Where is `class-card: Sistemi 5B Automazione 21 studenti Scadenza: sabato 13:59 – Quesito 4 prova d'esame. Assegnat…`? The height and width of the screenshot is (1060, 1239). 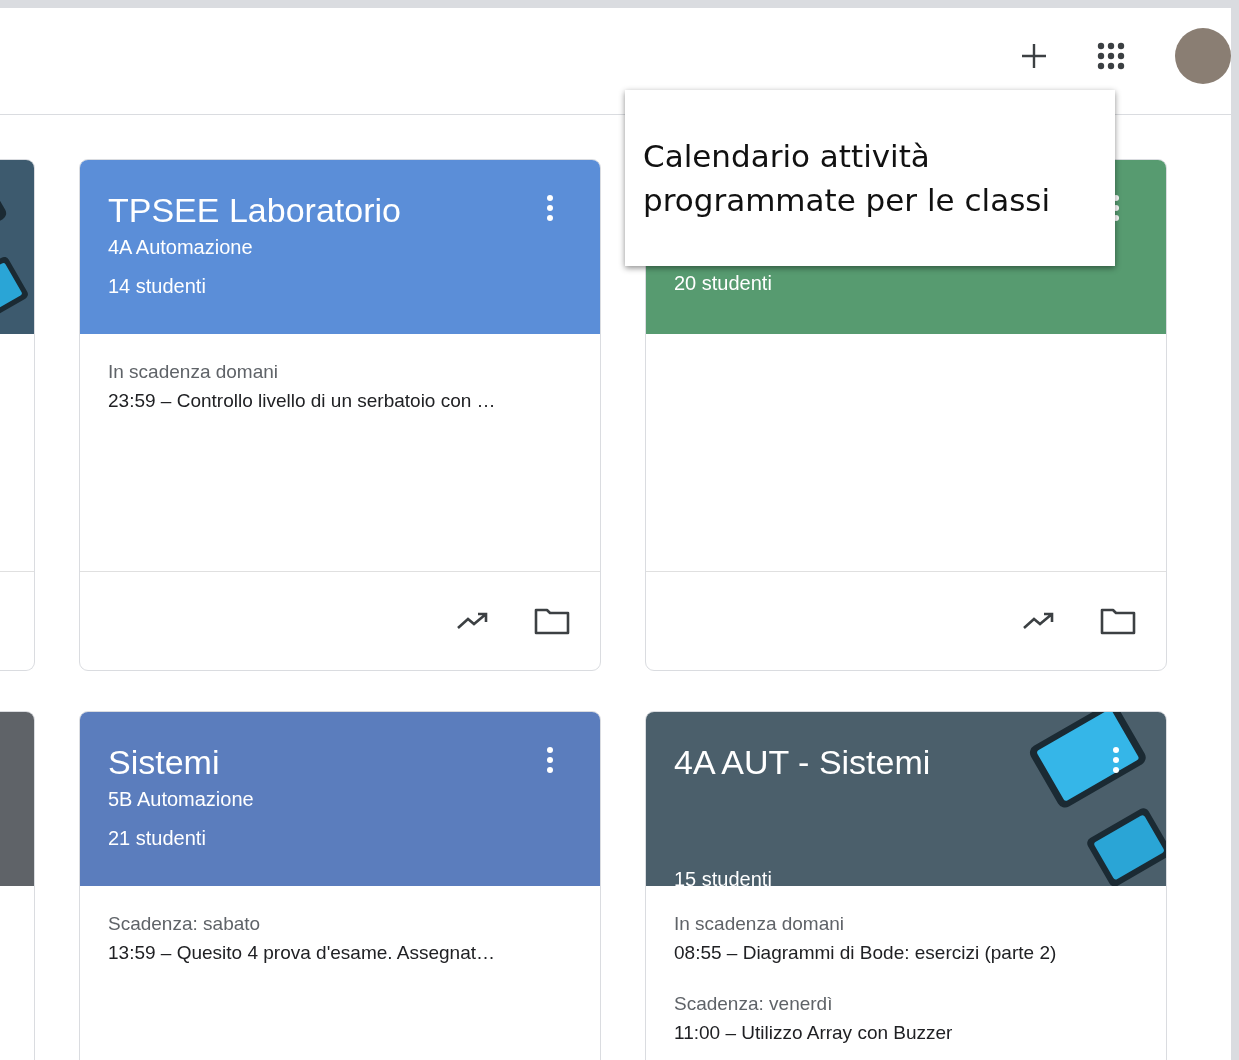
class-card: Sistemi 5B Automazione 21 studenti Scadenza: sabato 13:59 – Quesito 4 prova d'esame. Assegnat… is located at coordinates (340, 885).